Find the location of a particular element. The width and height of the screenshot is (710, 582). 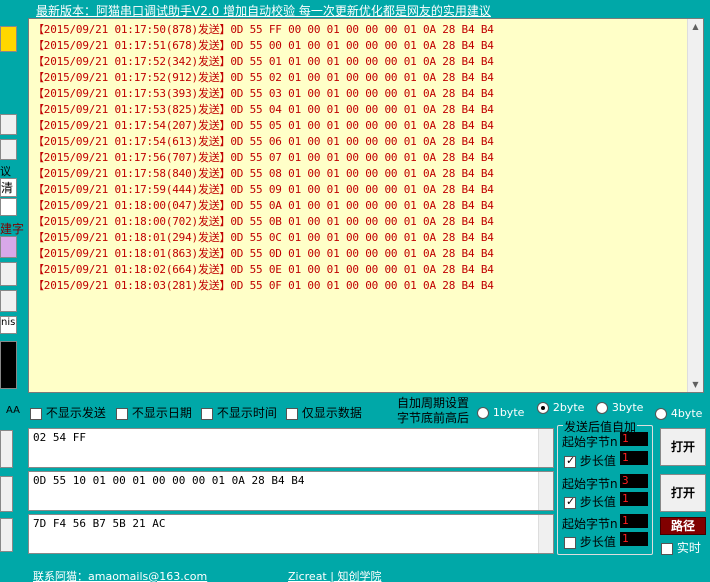

byte-radio-3: 3byte is located at coordinates (619, 407).